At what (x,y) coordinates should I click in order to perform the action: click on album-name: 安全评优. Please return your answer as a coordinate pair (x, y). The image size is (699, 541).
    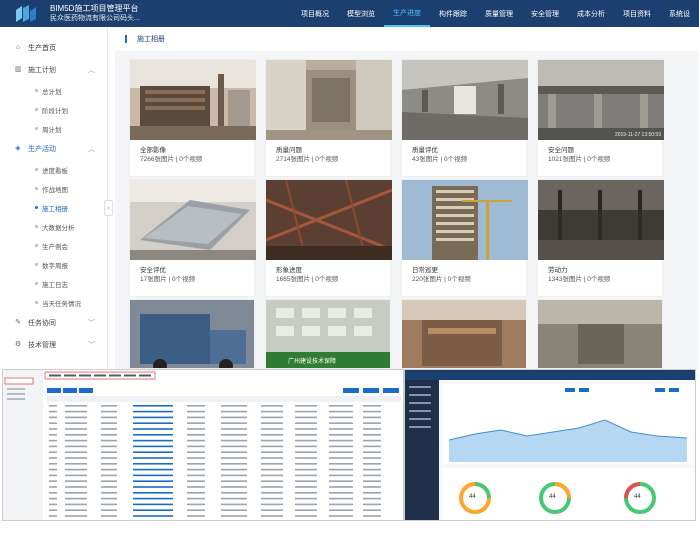
    Looking at the image, I should click on (153, 270).